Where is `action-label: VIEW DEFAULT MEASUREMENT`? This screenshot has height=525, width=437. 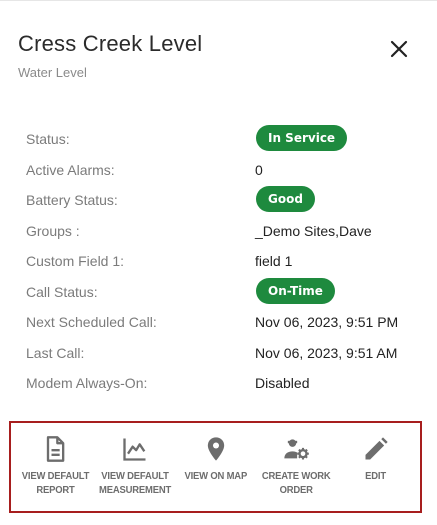
action-label: VIEW DEFAULT MEASUREMENT is located at coordinates (135, 483).